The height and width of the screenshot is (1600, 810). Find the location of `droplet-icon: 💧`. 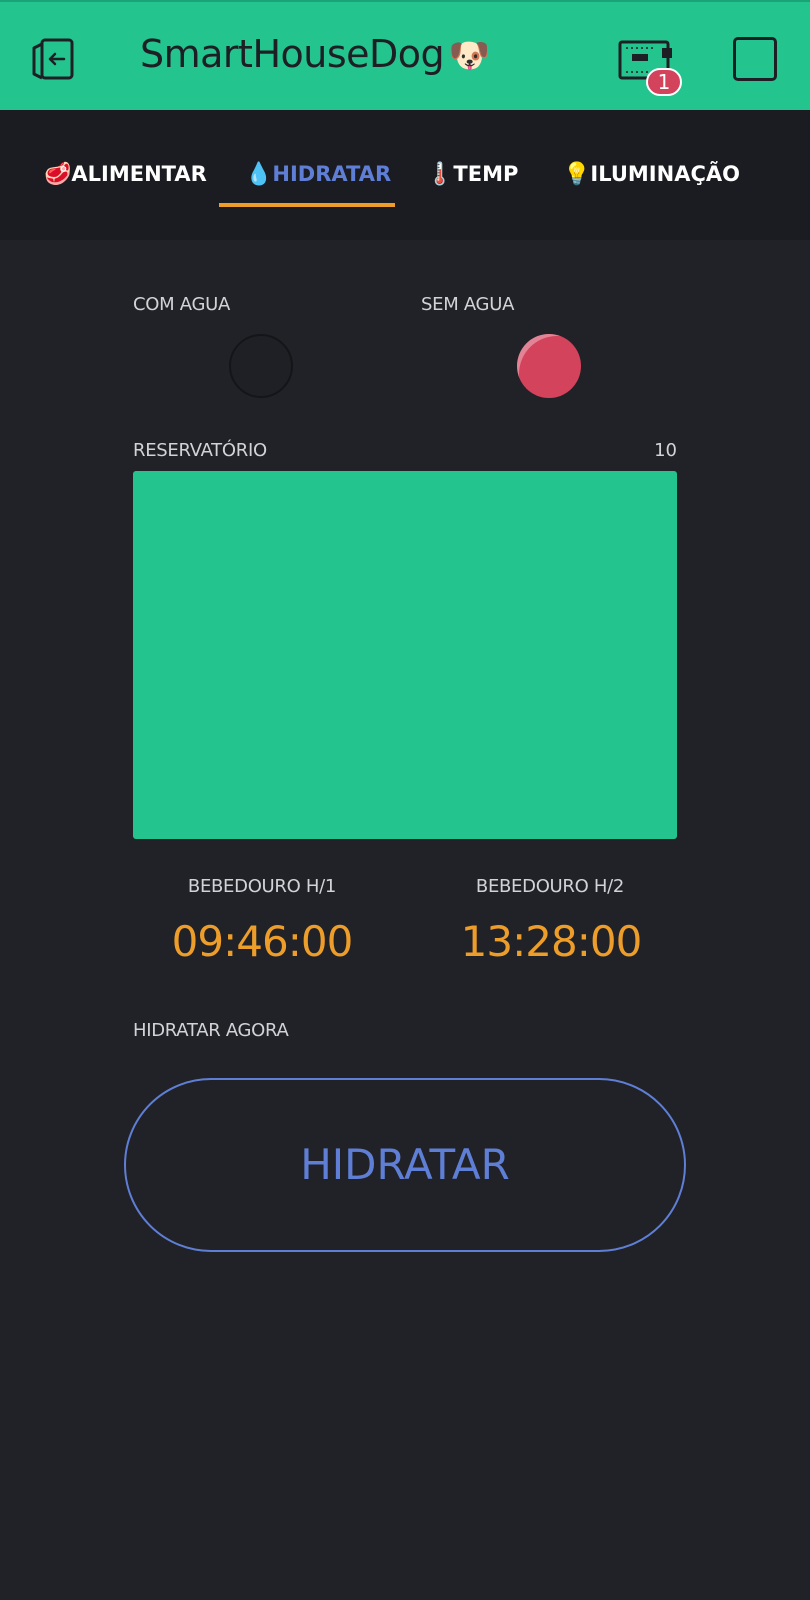

droplet-icon: 💧 is located at coordinates (259, 174).